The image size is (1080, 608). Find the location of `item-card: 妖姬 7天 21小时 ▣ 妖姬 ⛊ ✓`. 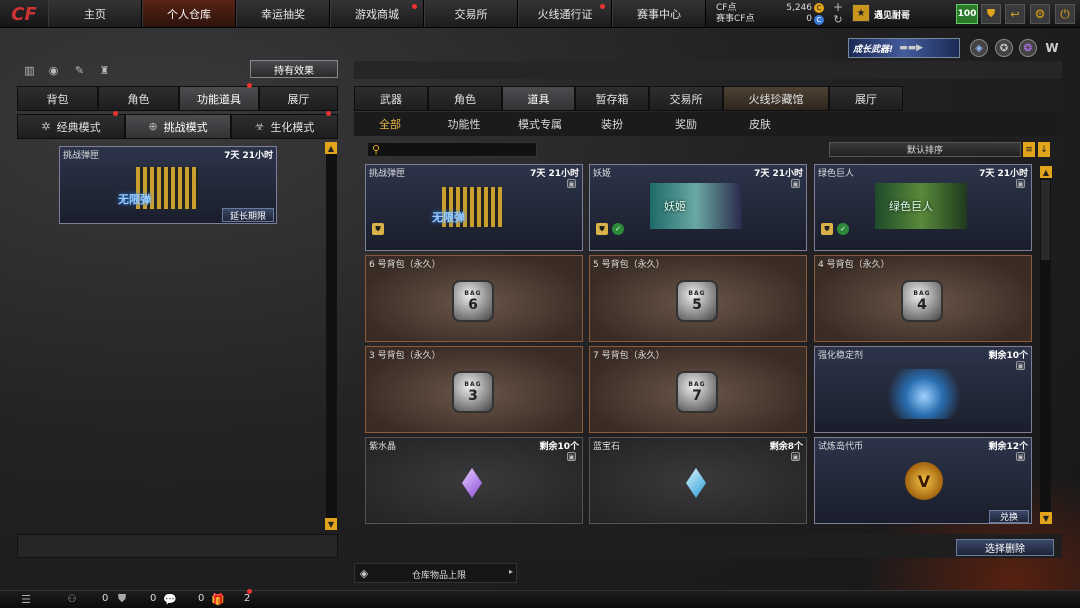

item-card: 妖姬 7天 21小时 ▣ 妖姬 ⛊ ✓ is located at coordinates (698, 207).